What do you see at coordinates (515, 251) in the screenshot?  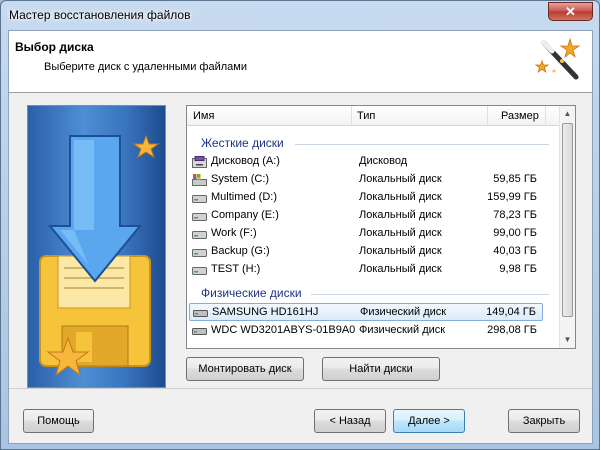 I see `disk-size: 40,03 ГБ` at bounding box center [515, 251].